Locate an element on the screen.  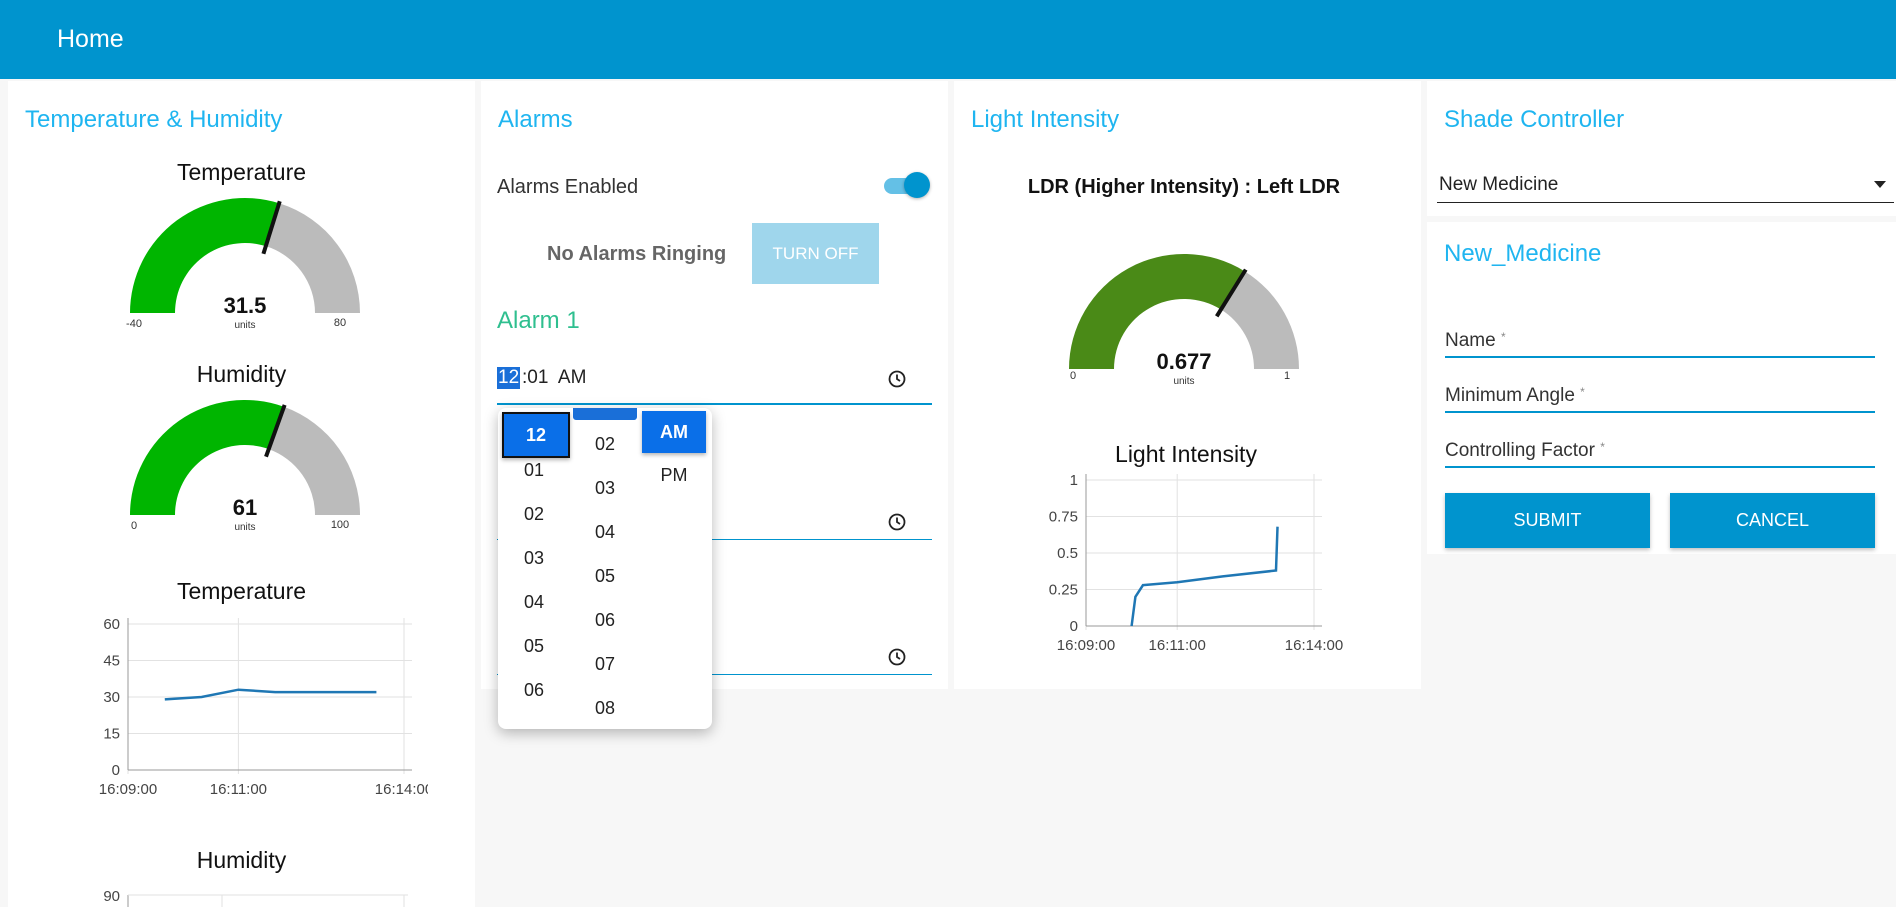
minute-option: 05 is located at coordinates (605, 576).